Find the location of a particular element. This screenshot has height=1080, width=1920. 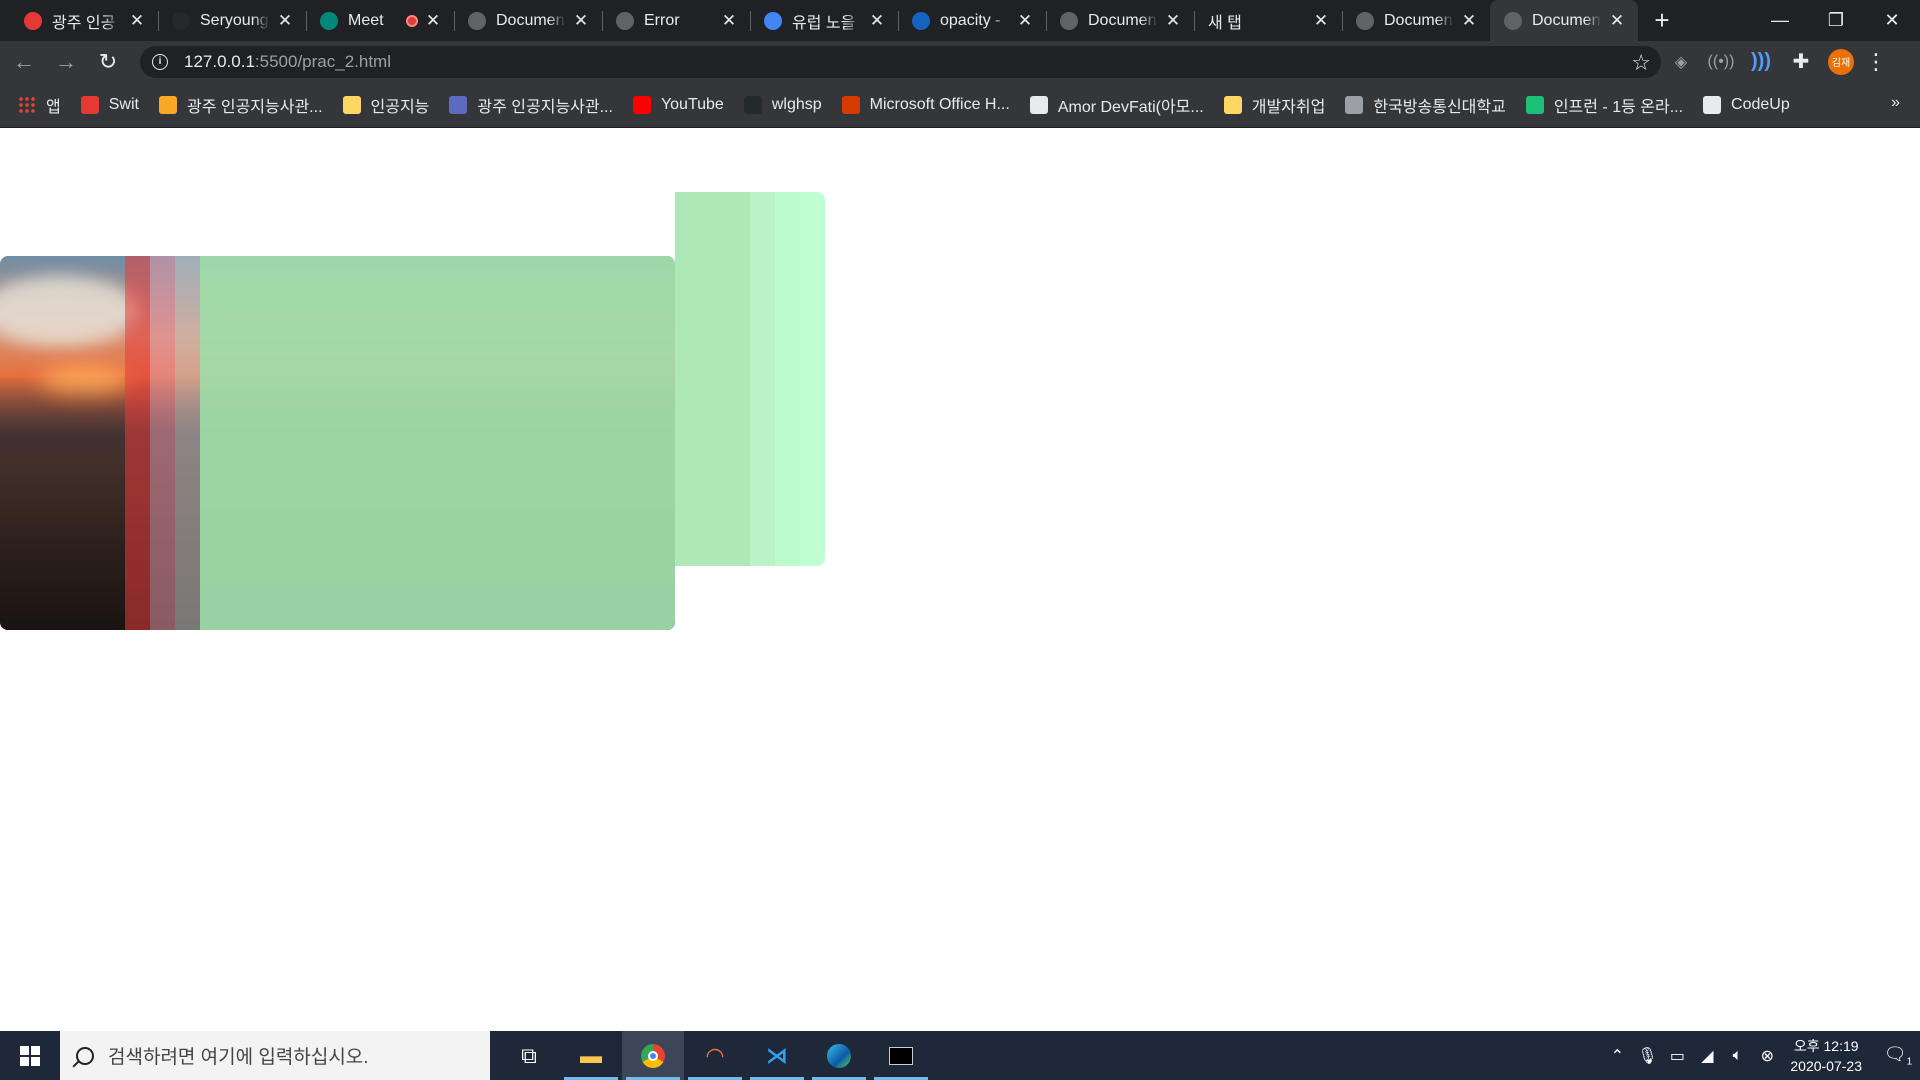

bookmark-label: YouTube is located at coordinates (692, 104).